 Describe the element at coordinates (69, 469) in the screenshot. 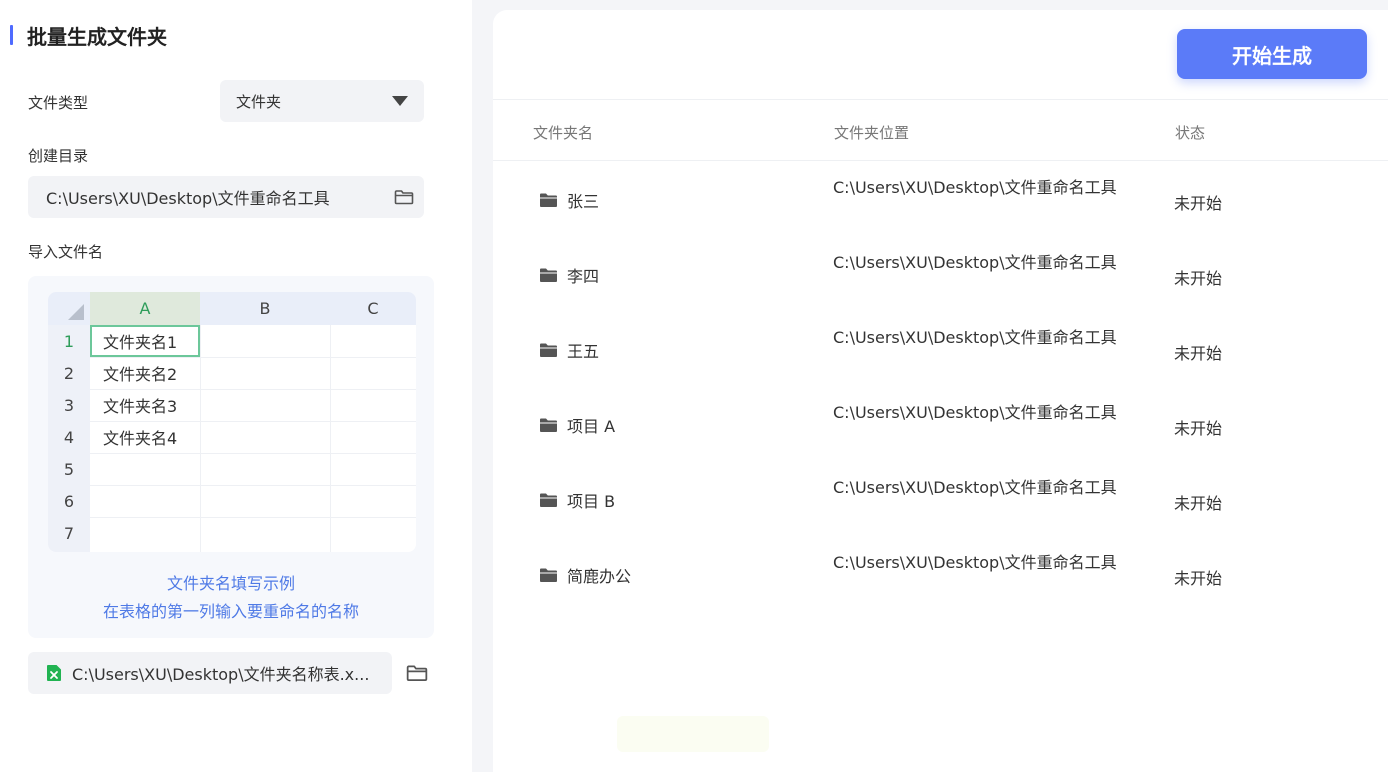

I see `row-header-5: 5` at that location.